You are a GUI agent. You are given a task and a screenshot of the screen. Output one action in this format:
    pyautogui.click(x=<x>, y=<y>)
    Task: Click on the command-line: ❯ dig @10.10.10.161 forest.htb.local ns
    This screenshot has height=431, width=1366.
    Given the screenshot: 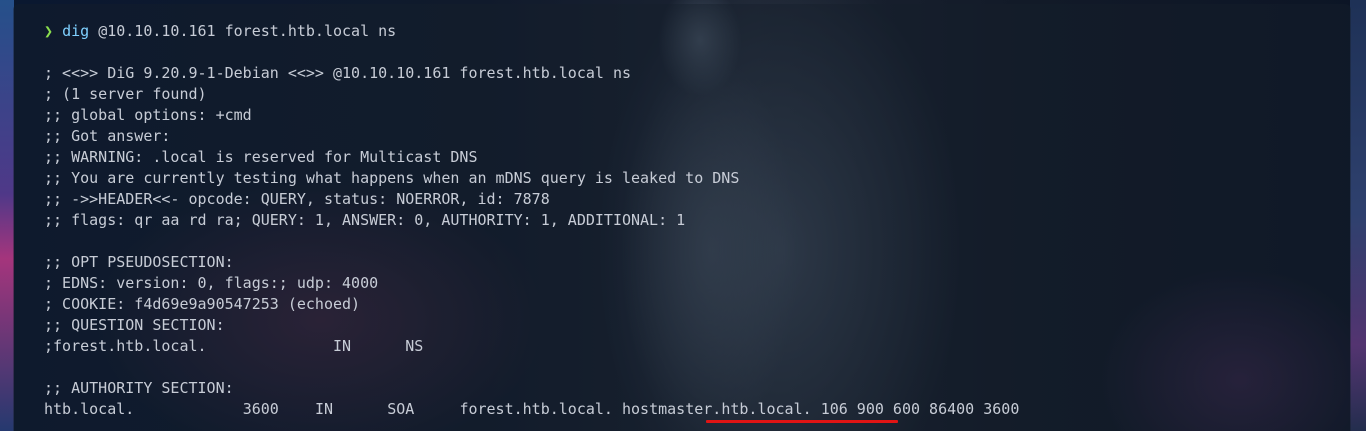 What is the action you would take?
    pyautogui.click(x=531, y=31)
    